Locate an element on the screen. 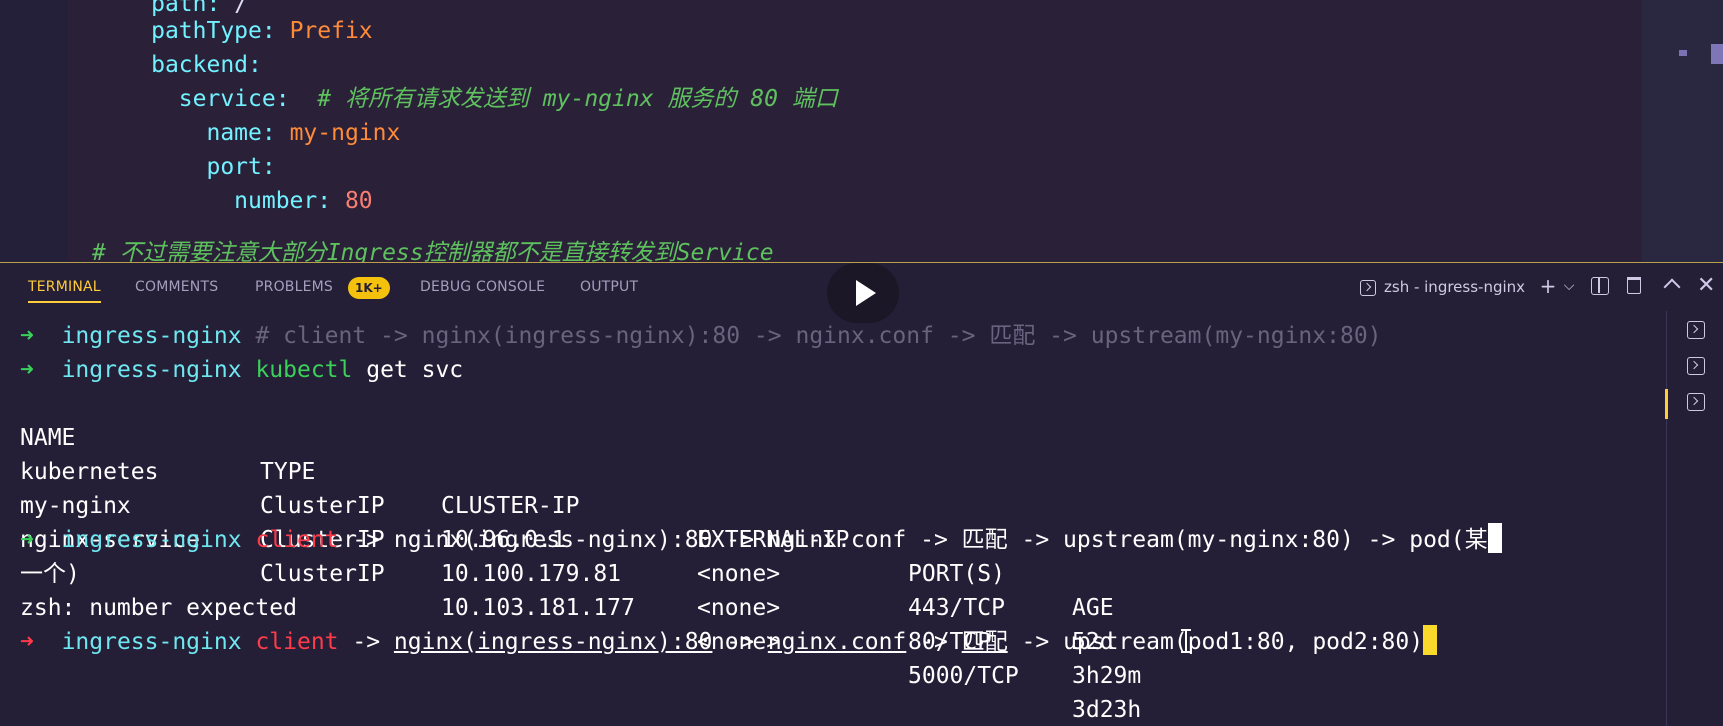  tab-comments: COMMENTS is located at coordinates (176, 287).